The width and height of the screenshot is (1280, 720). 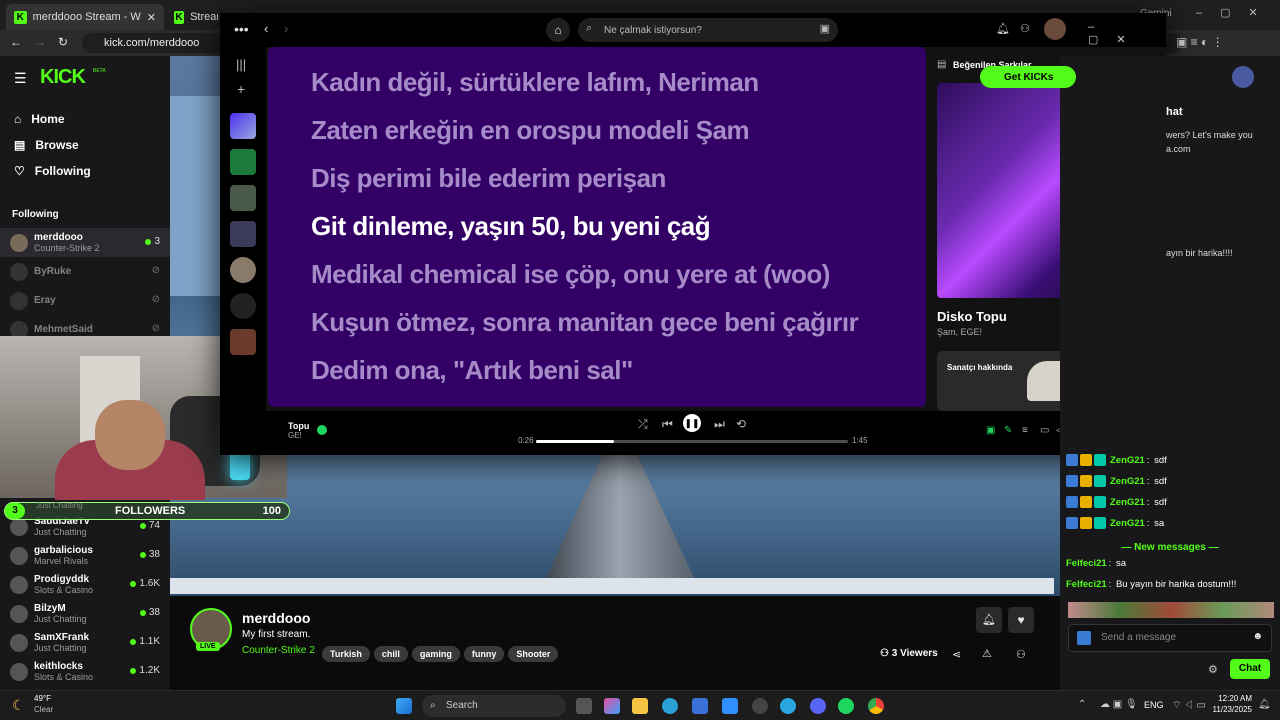 I want to click on nav-home: ⌂ Home, so click(x=85, y=119).